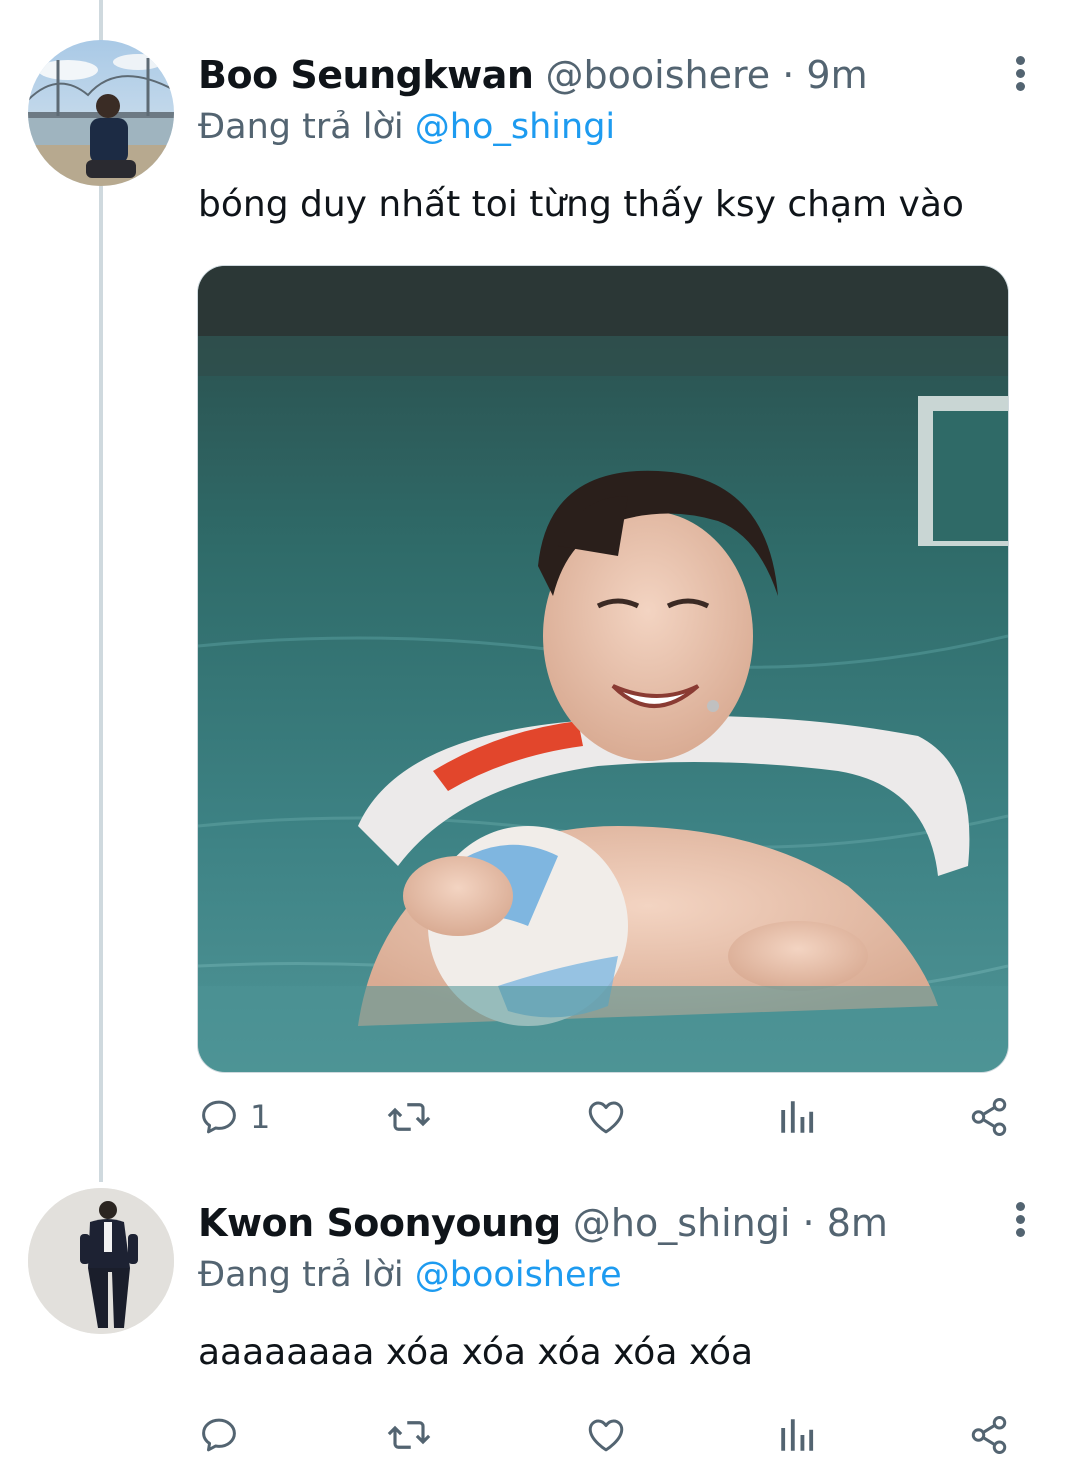 This screenshot has height=1477, width=1080. I want to click on tweet-actions, so click(608, 1435).